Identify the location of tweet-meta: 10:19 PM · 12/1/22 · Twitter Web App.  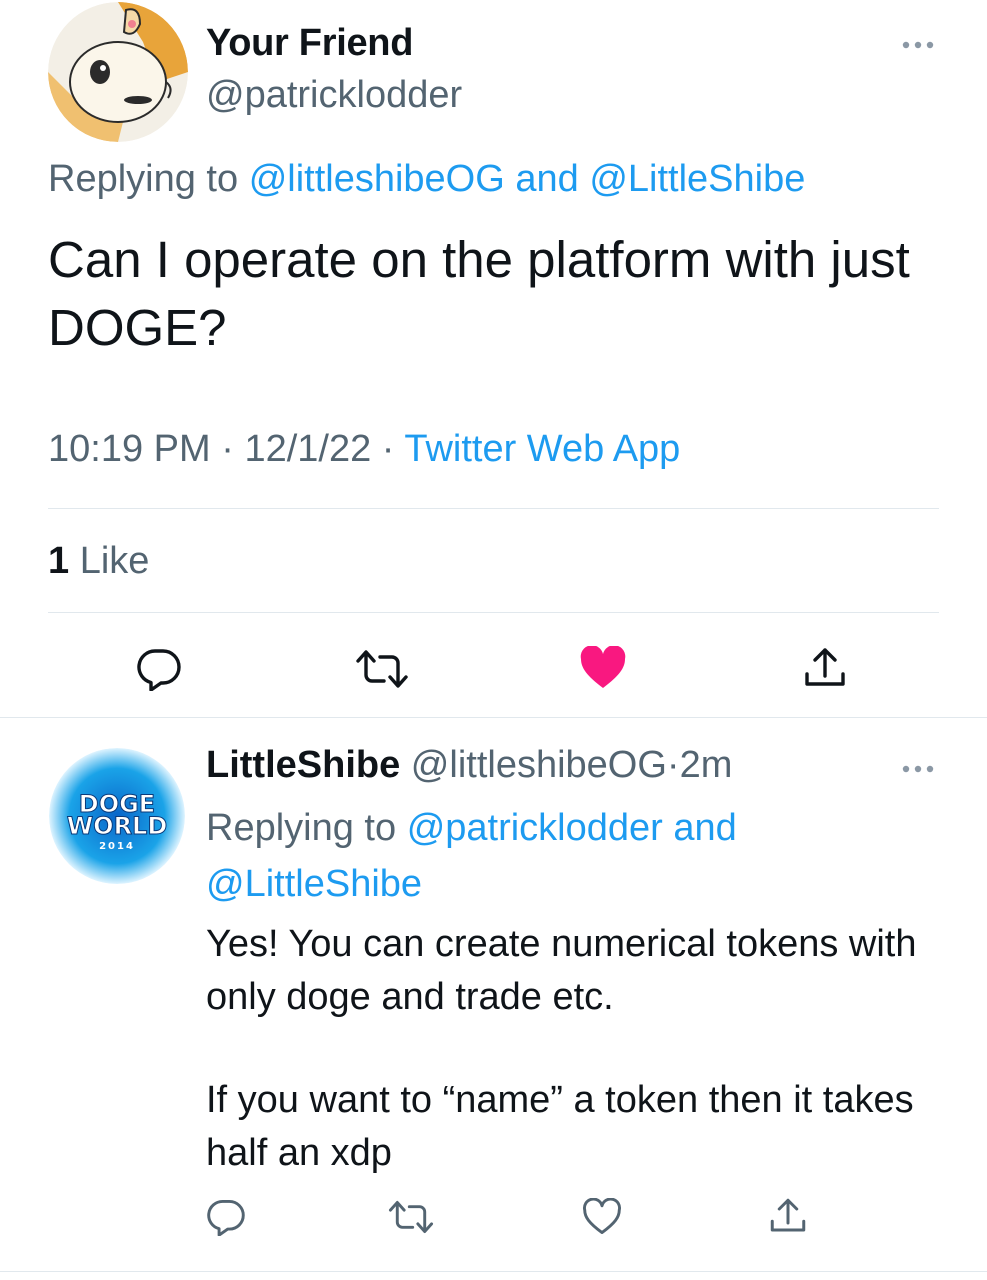
(364, 449).